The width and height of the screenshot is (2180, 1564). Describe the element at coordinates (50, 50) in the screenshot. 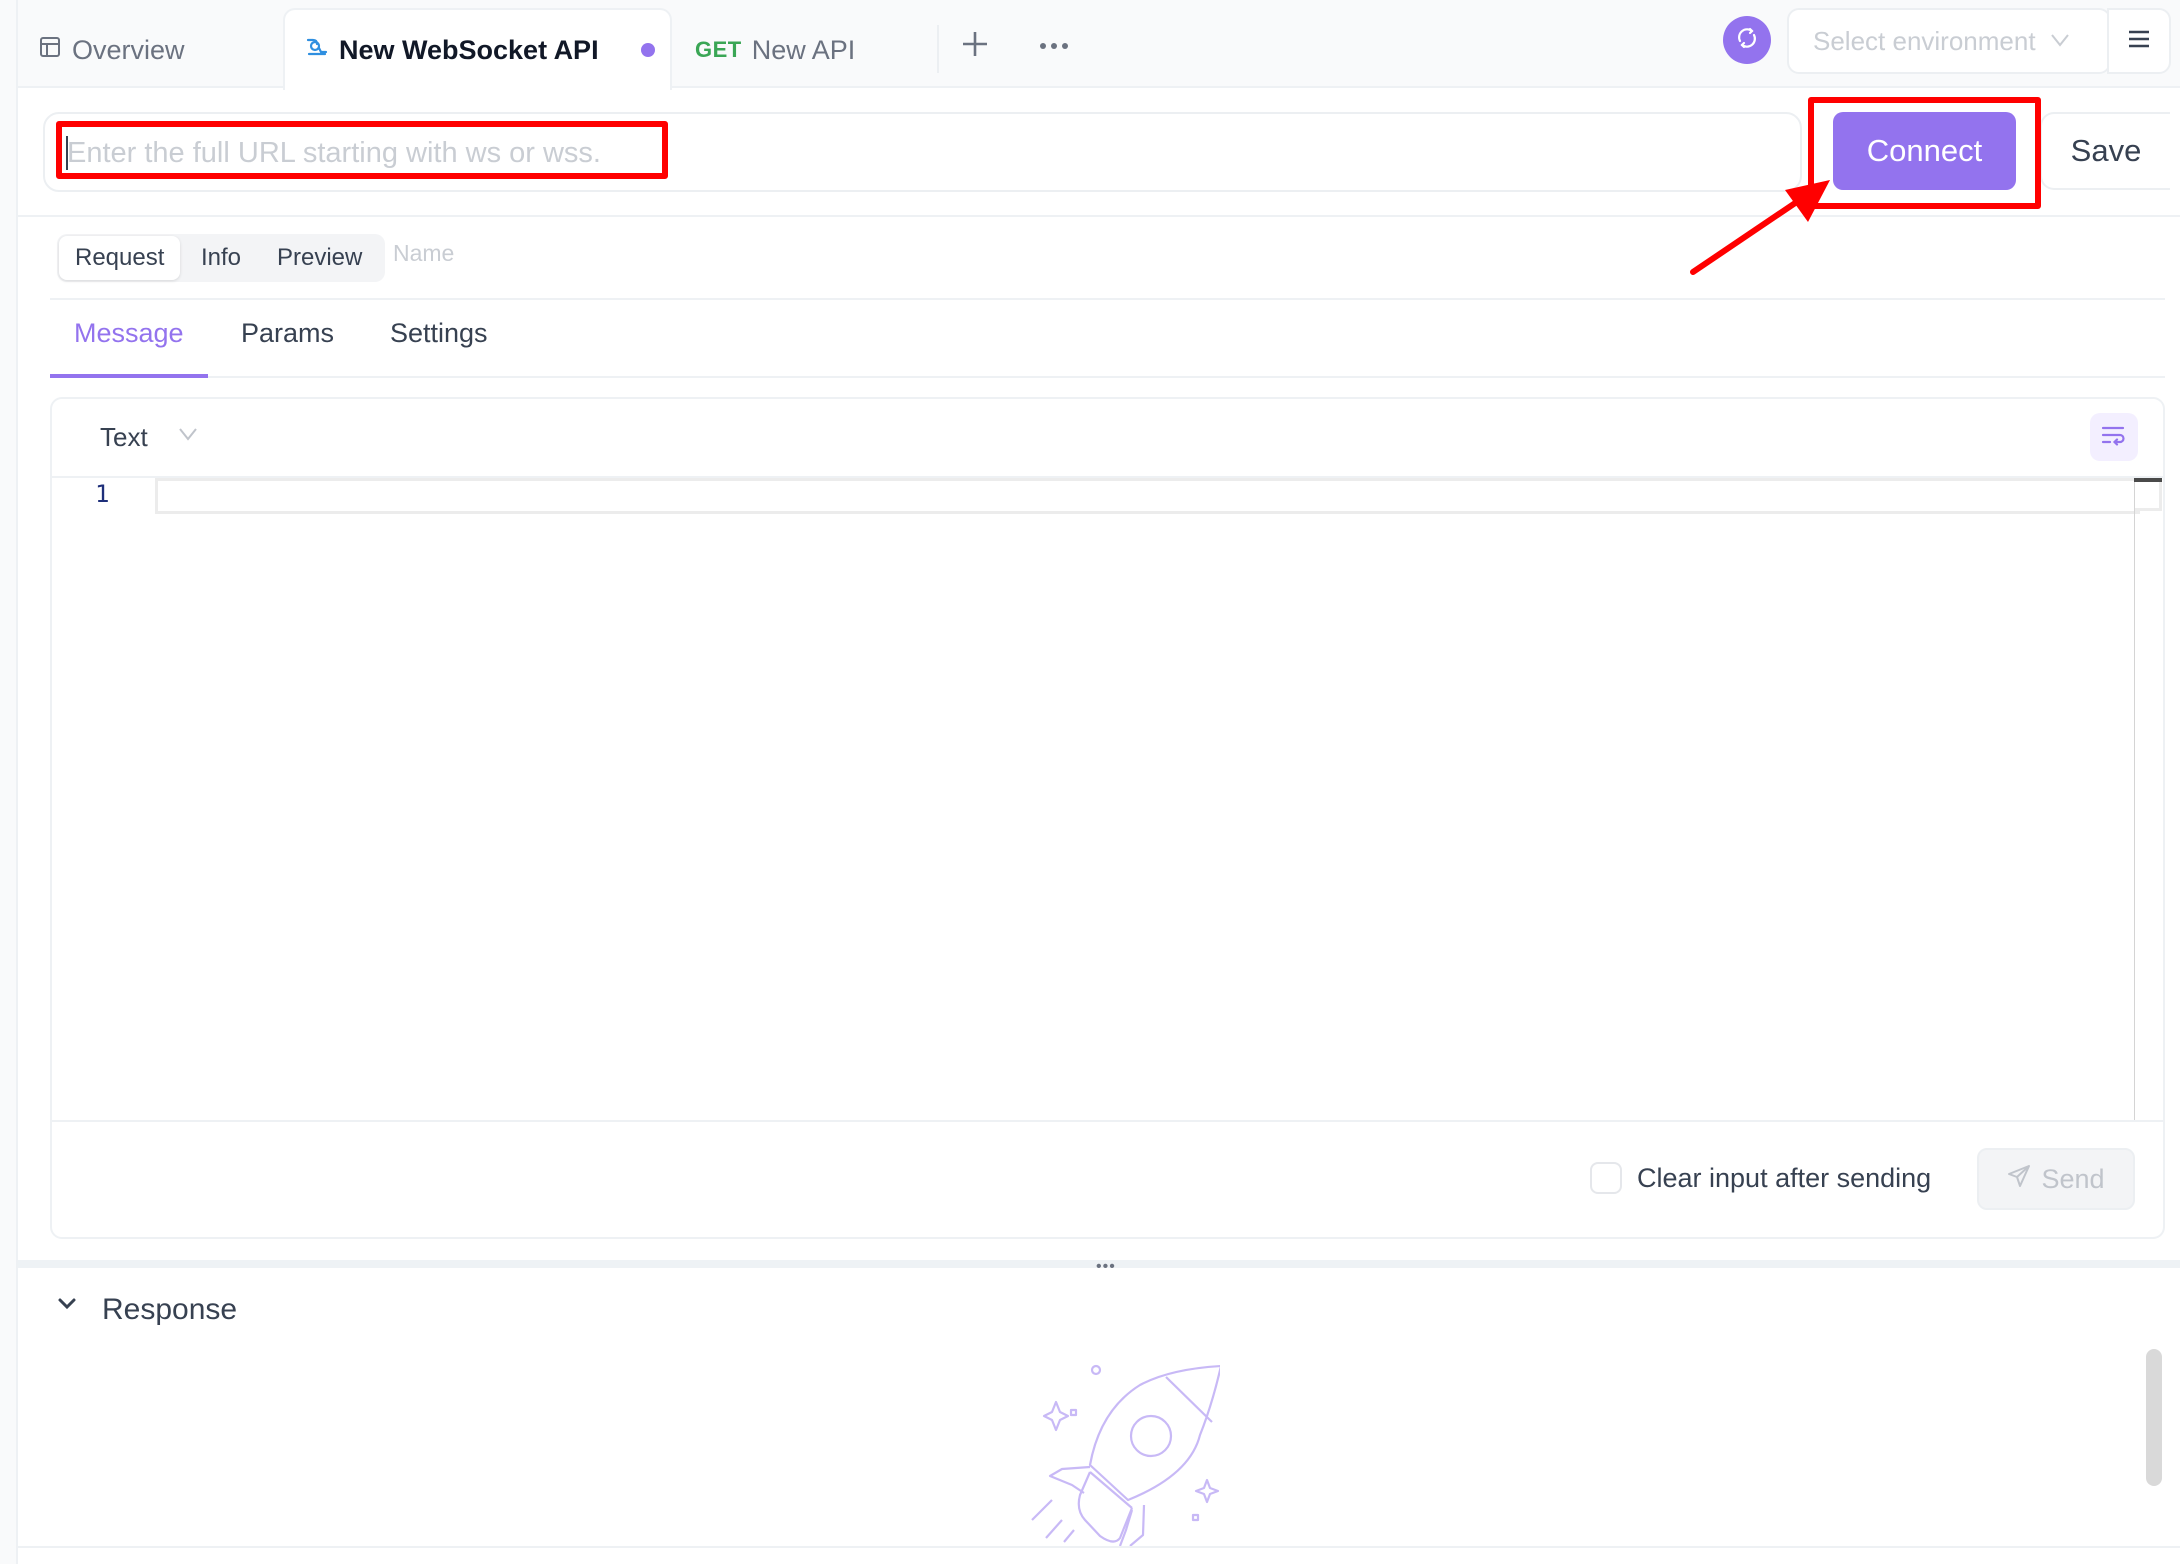

I see `layout-icon` at that location.